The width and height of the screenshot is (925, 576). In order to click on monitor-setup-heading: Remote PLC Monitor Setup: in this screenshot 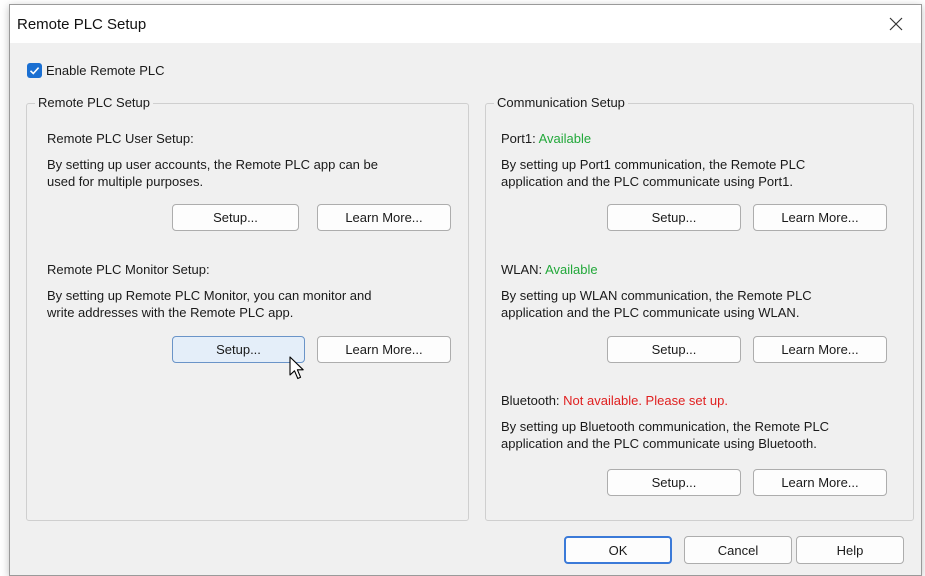, I will do `click(128, 269)`.